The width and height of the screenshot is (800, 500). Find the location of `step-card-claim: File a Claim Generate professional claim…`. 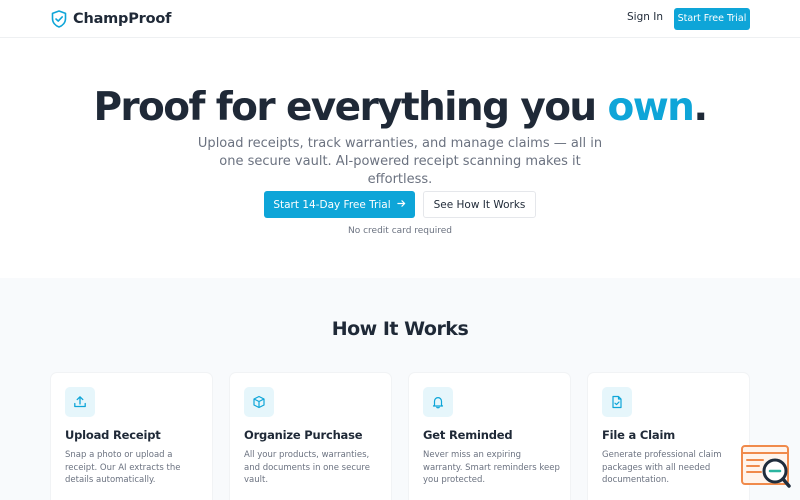

step-card-claim: File a Claim Generate professional claim… is located at coordinates (668, 436).